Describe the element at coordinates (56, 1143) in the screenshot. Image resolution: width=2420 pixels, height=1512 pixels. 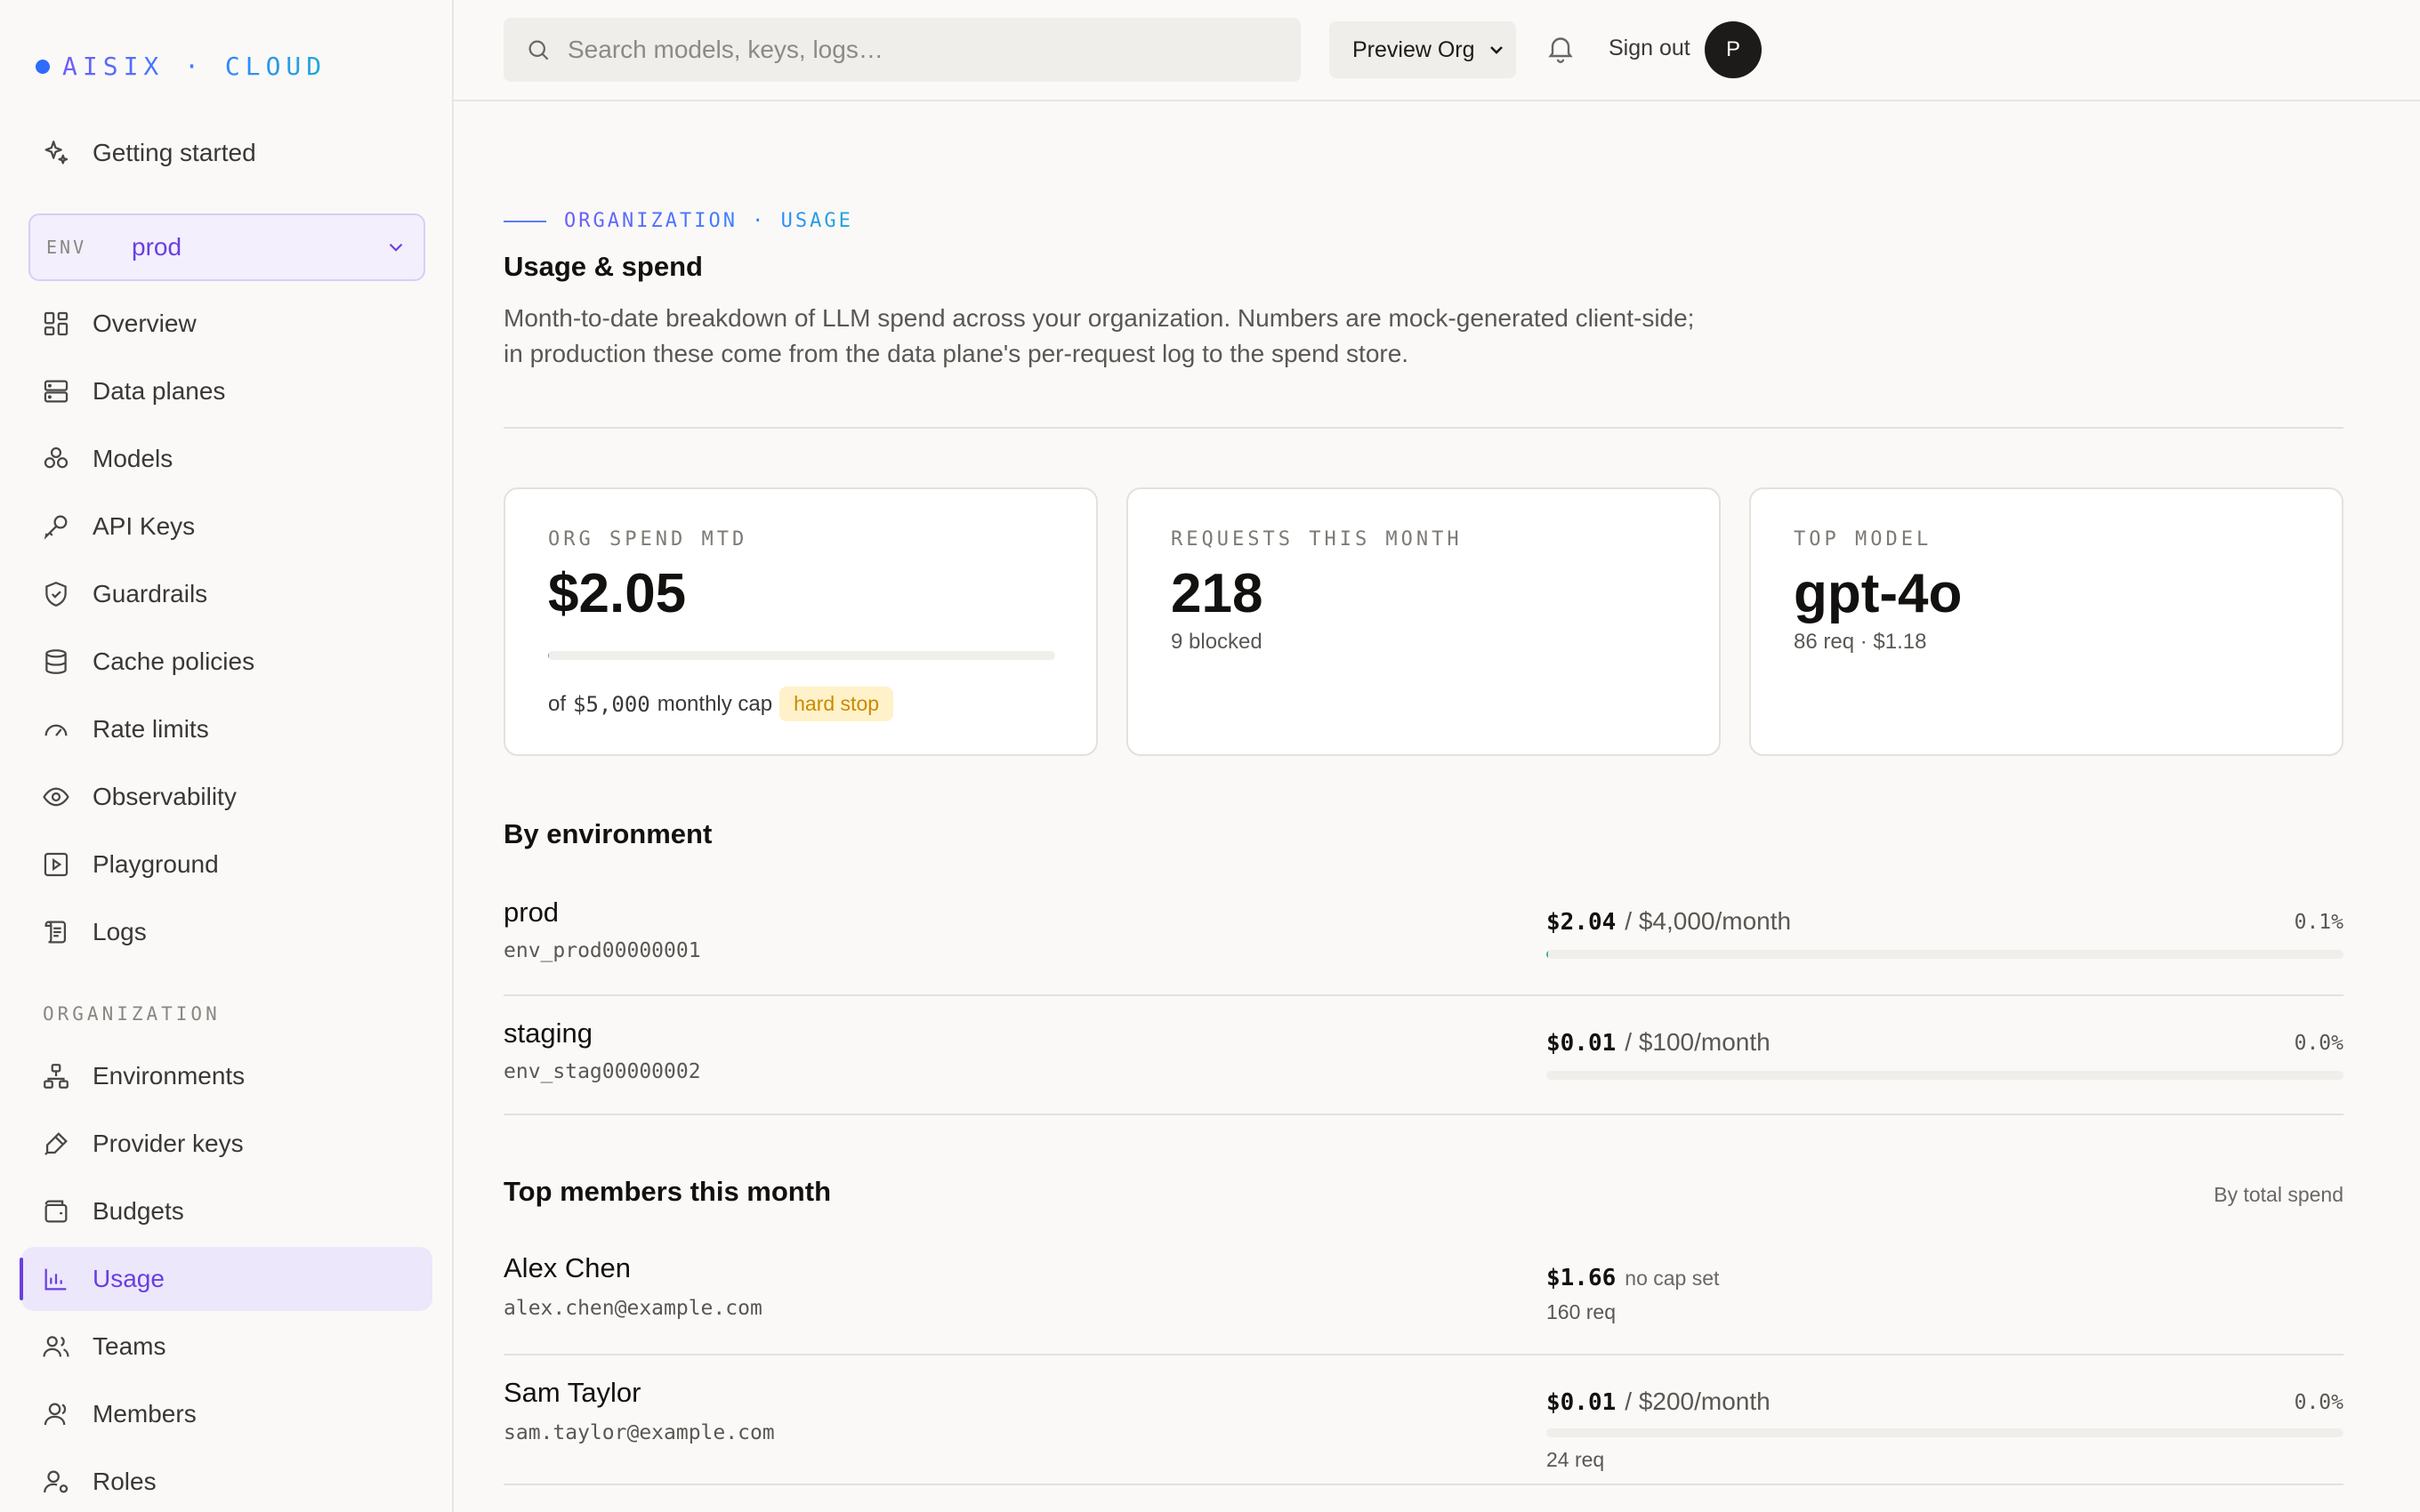
I see `pen-icon` at that location.